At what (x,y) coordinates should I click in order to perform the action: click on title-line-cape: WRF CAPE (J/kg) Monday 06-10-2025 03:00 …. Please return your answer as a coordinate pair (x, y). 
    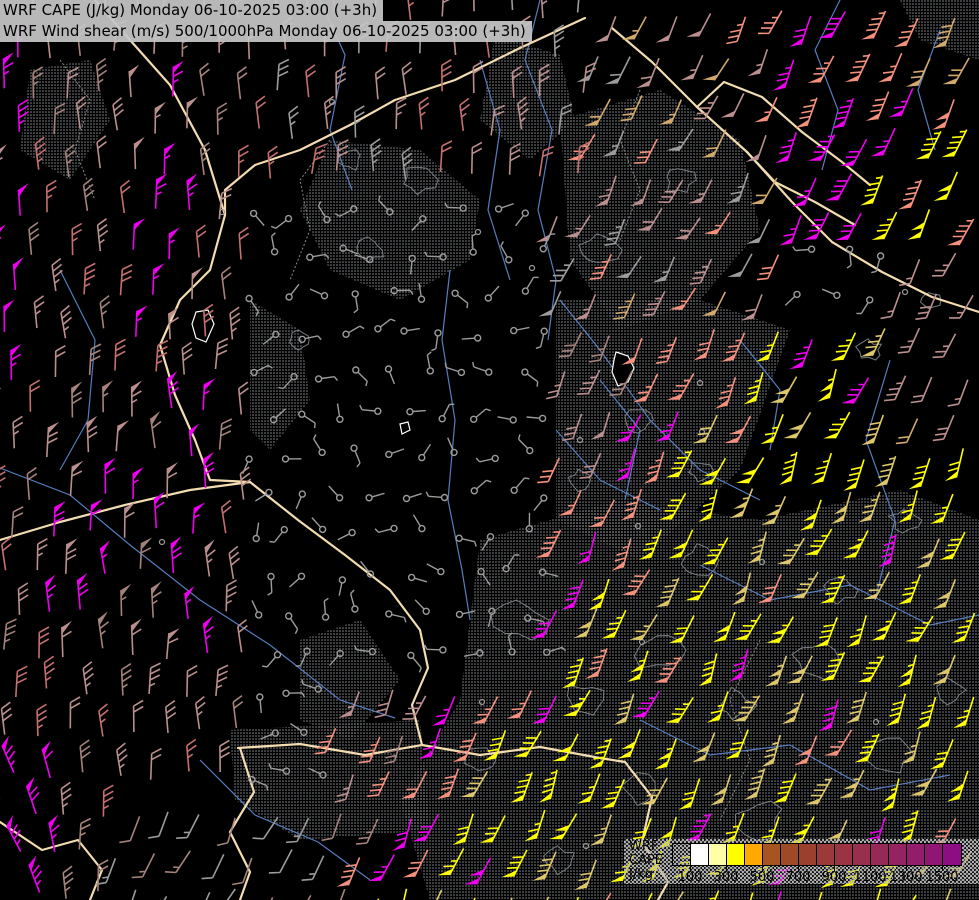
    Looking at the image, I should click on (192, 10).